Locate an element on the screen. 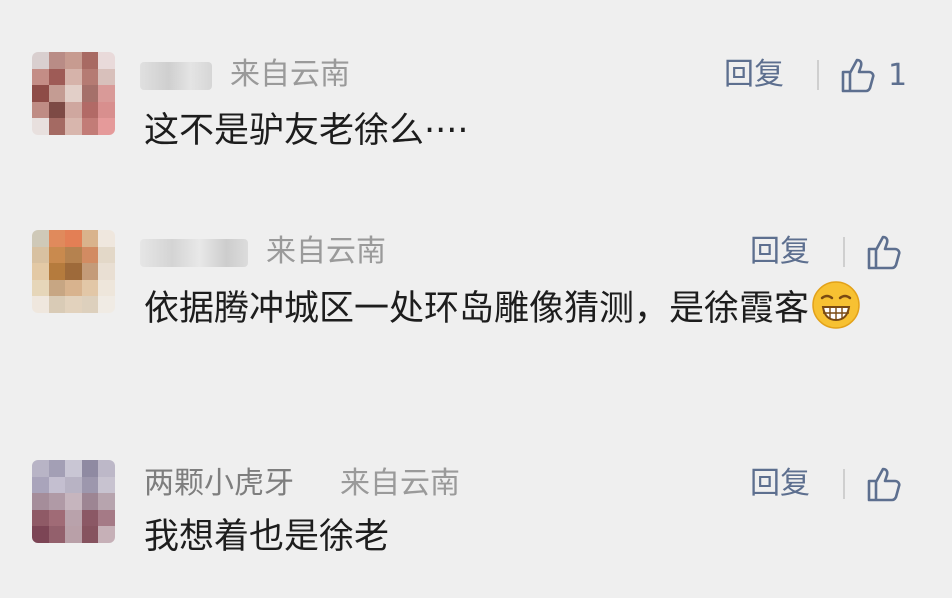 This screenshot has width=952, height=598. comment-text: 我想着也是徐老 is located at coordinates (267, 537).